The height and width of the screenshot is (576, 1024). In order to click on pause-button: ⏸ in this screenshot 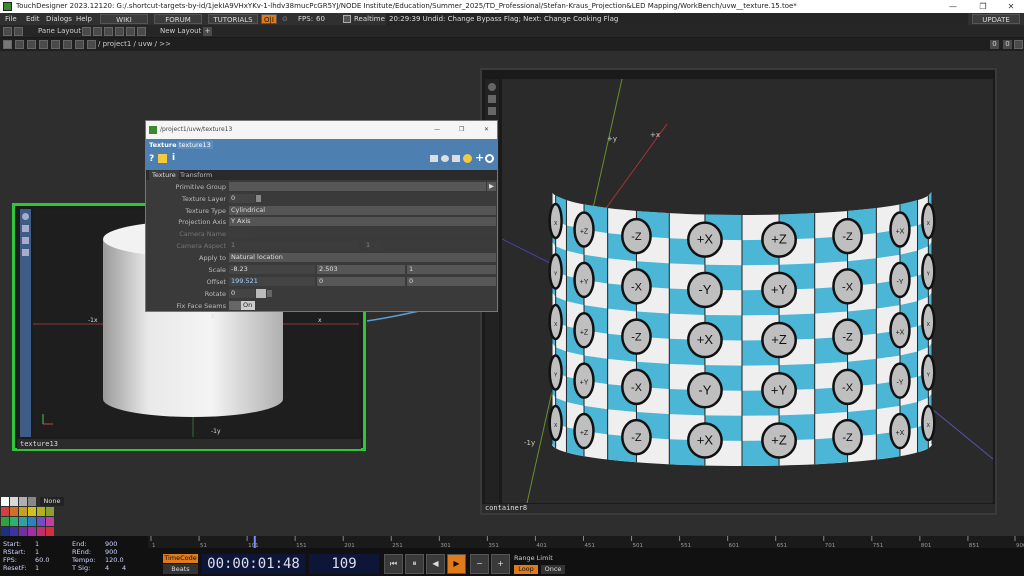, I will do `click(414, 564)`.